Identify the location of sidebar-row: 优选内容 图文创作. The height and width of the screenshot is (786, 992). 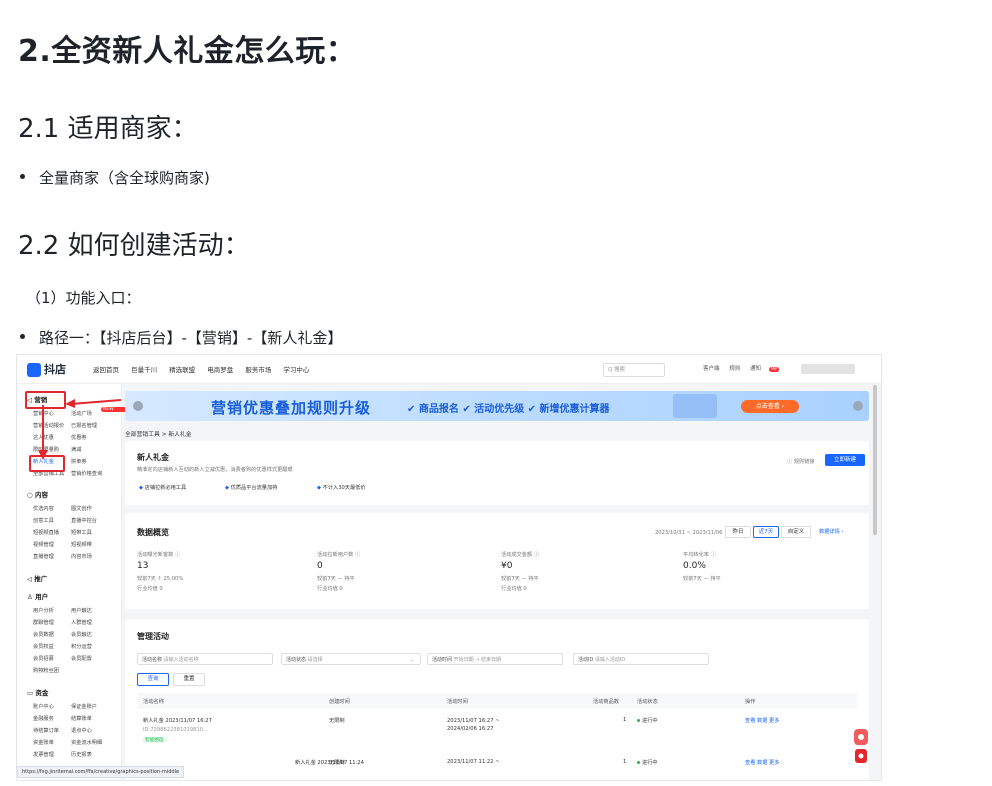
(71, 508).